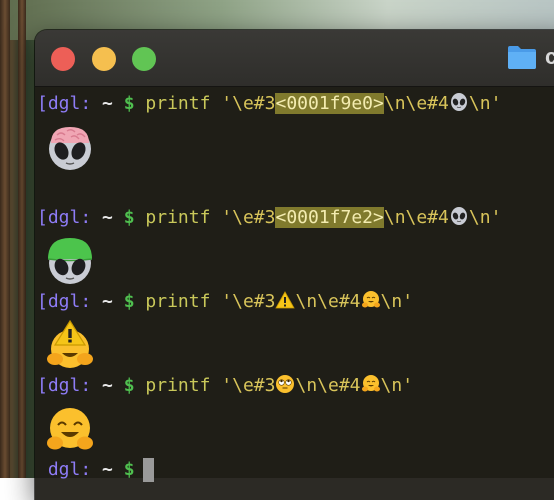  Describe the element at coordinates (70, 343) in the screenshot. I see `warning-hugging-face-icon` at that location.